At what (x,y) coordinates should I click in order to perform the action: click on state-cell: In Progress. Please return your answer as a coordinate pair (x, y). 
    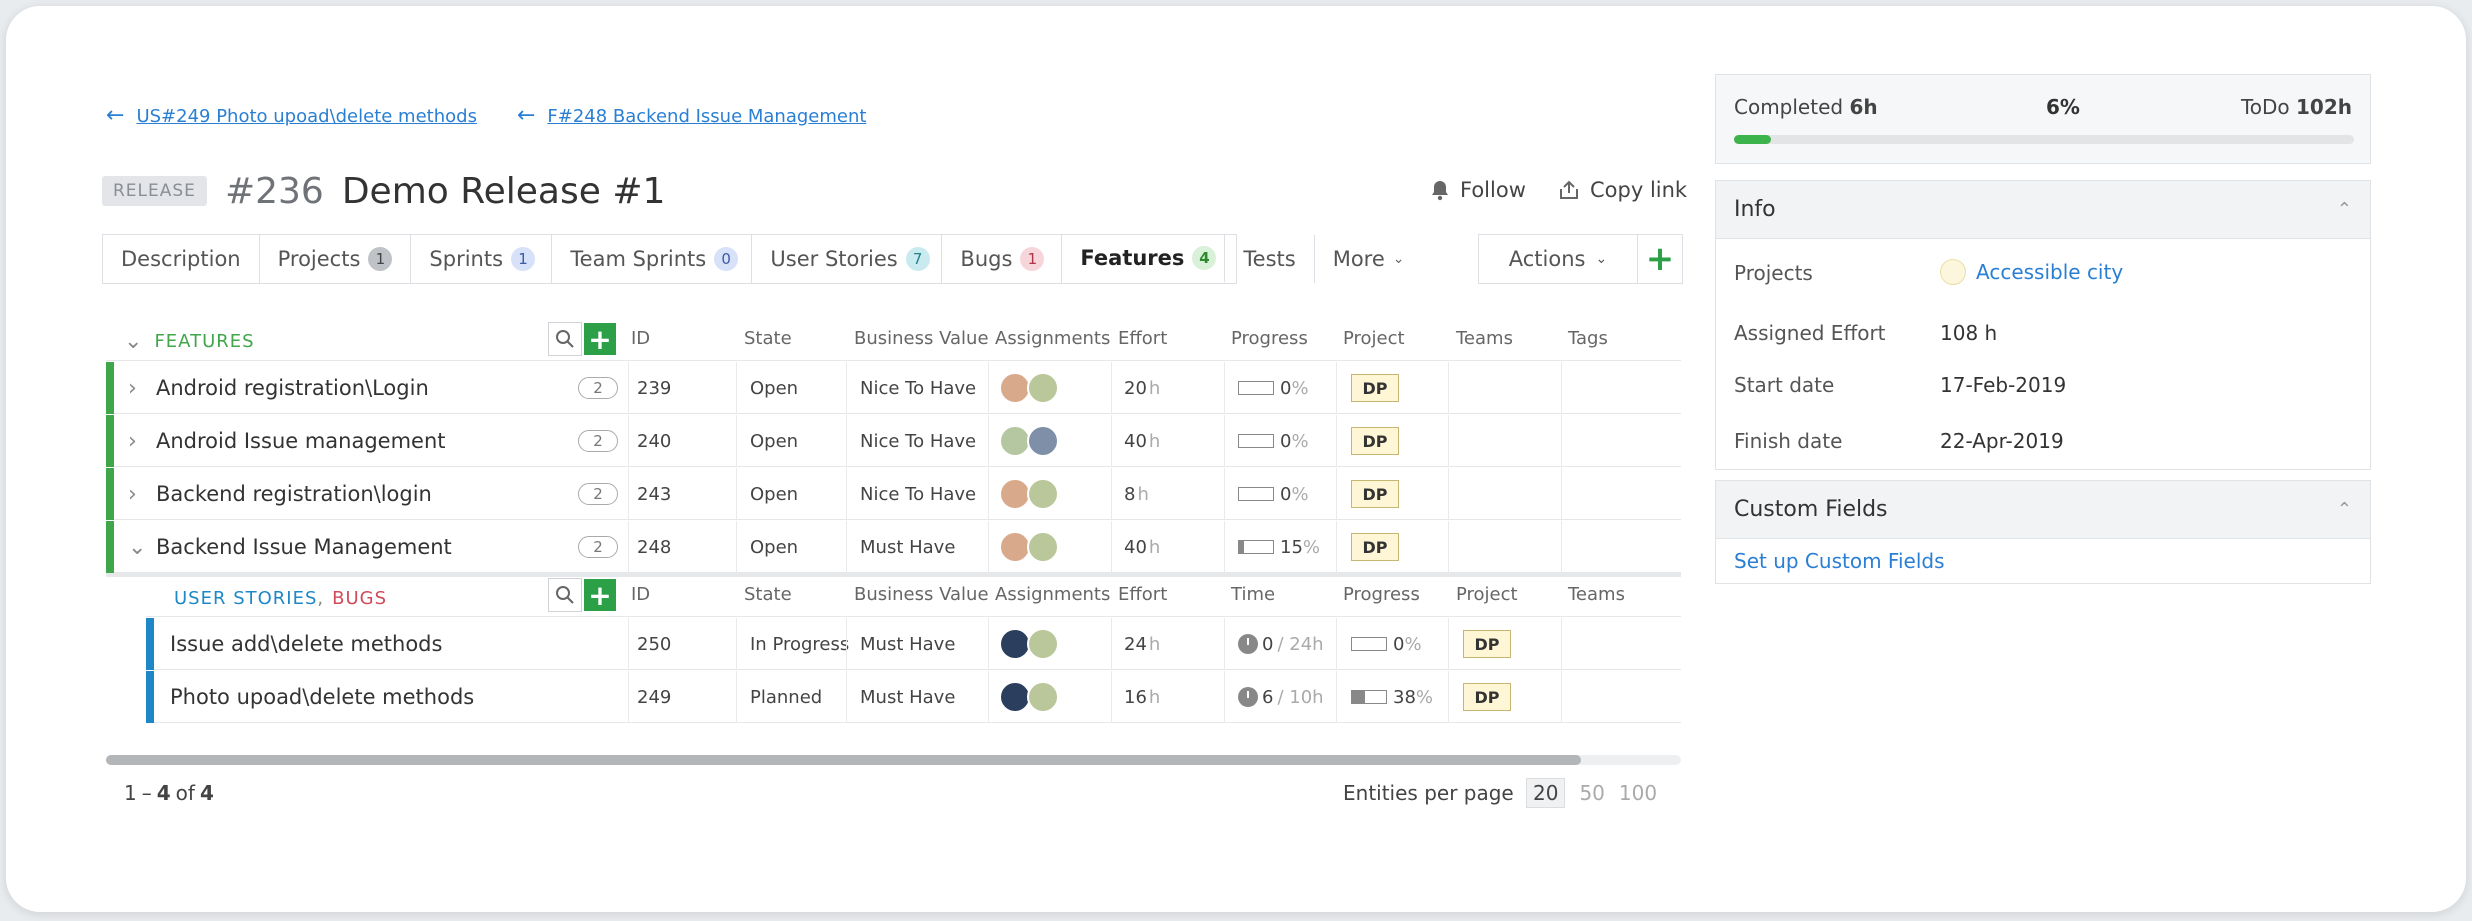
    Looking at the image, I should click on (799, 644).